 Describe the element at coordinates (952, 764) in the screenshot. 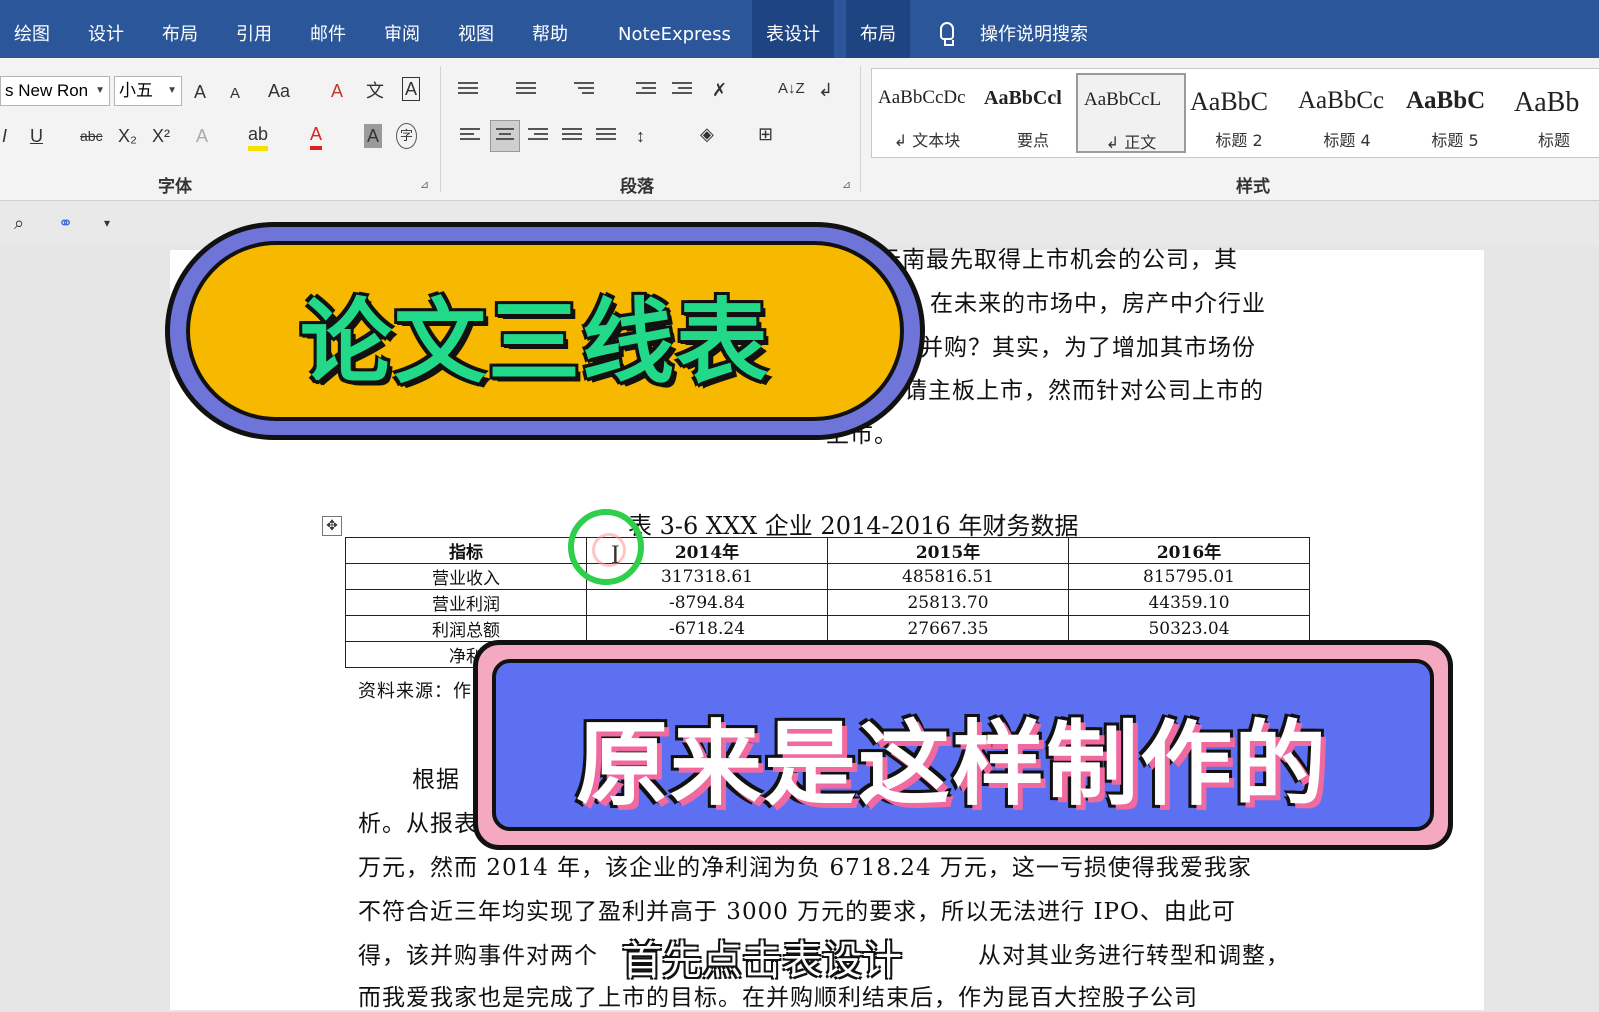

I see `overlay-subtitle: 原来是这样制作的` at that location.